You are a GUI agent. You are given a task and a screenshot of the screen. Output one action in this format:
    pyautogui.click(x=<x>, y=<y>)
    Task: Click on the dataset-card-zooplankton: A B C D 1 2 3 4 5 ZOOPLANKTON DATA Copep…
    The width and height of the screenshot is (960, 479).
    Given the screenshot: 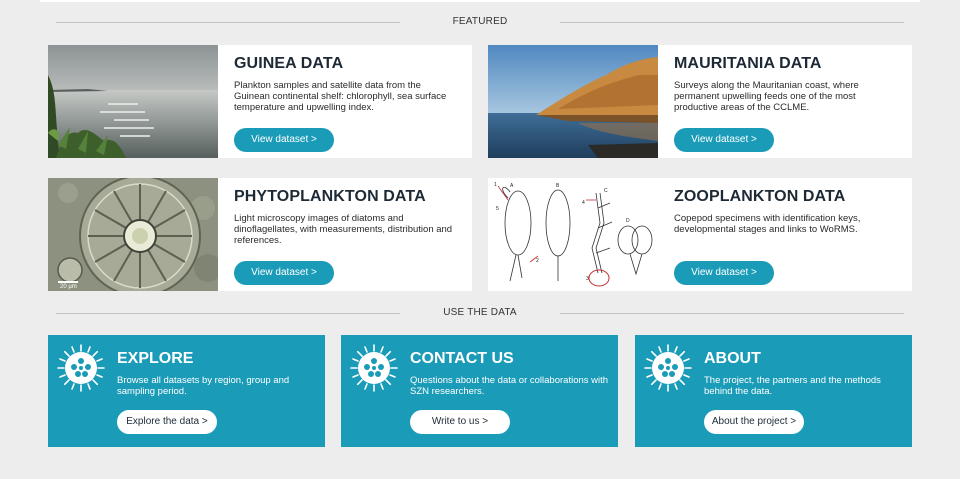 What is the action you would take?
    pyautogui.click(x=700, y=234)
    